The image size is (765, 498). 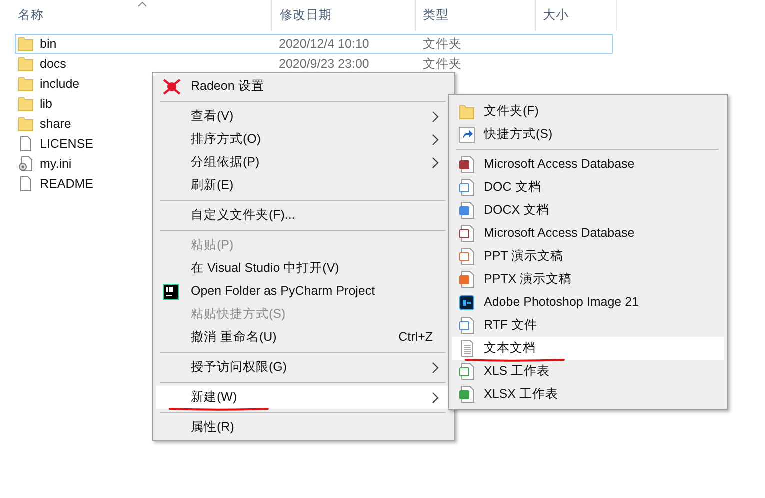 What do you see at coordinates (324, 63) in the screenshot?
I see `date-cell: 2020/9/23 23:00` at bounding box center [324, 63].